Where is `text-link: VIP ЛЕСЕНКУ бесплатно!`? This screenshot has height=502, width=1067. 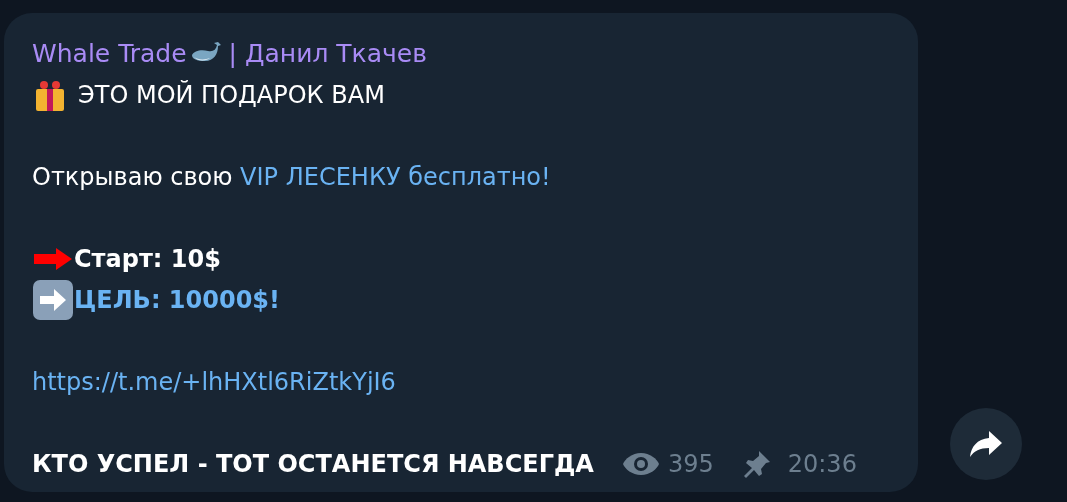
text-link: VIP ЛЕСЕНКУ бесплатно! is located at coordinates (395, 176).